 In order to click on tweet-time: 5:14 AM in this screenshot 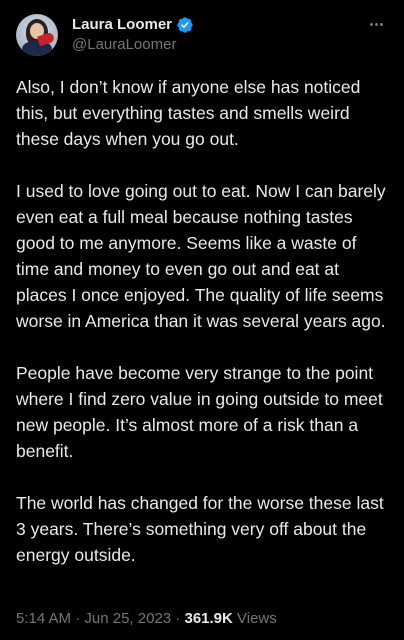, I will do `click(43, 618)`.